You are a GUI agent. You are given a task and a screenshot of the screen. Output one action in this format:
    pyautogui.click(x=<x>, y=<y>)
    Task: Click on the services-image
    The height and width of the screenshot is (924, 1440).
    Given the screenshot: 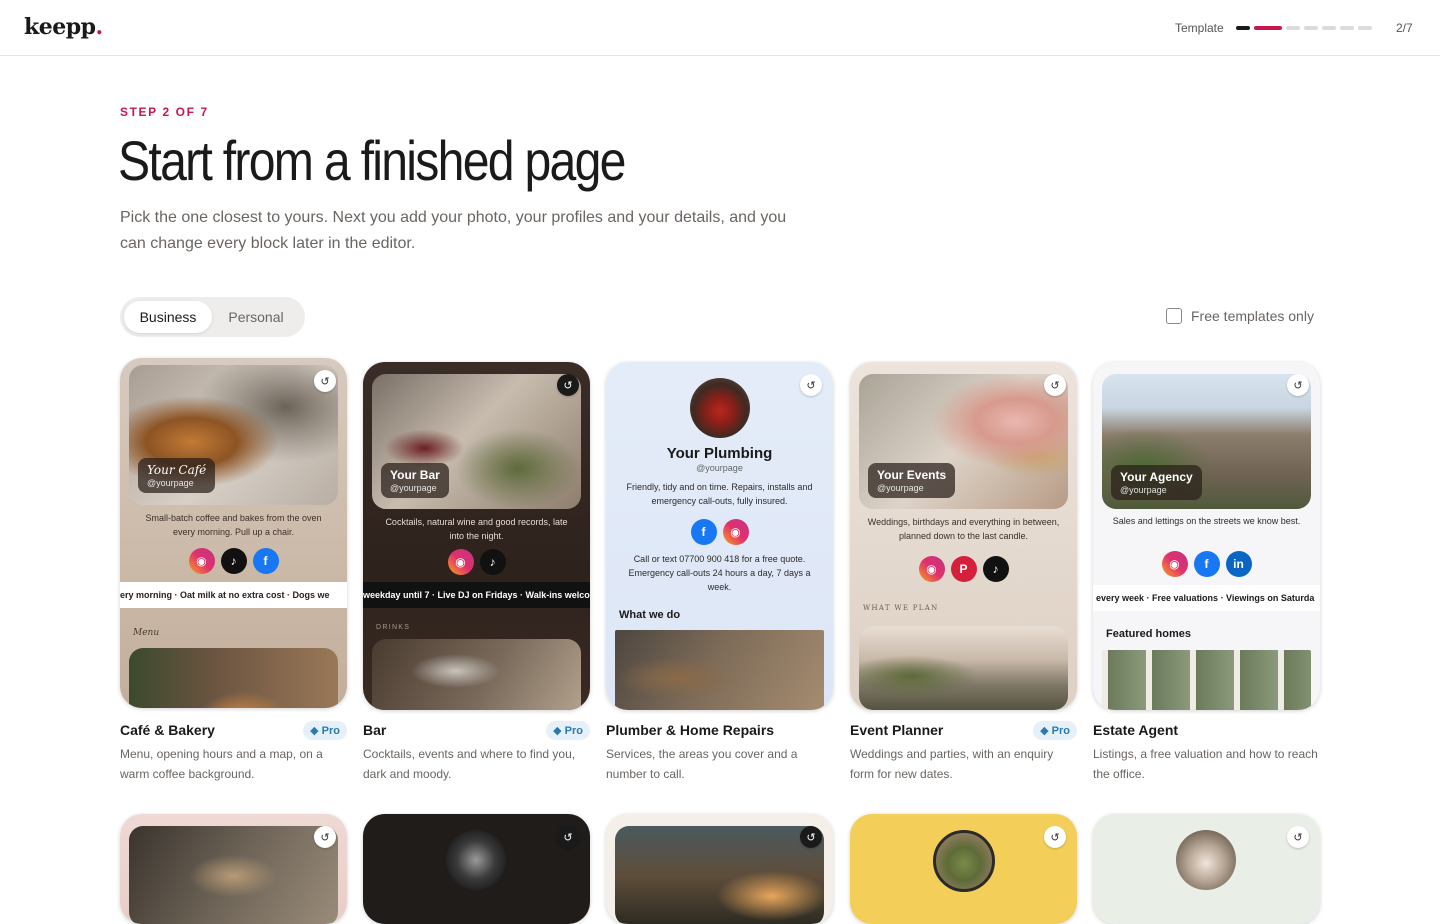 What is the action you would take?
    pyautogui.click(x=719, y=670)
    